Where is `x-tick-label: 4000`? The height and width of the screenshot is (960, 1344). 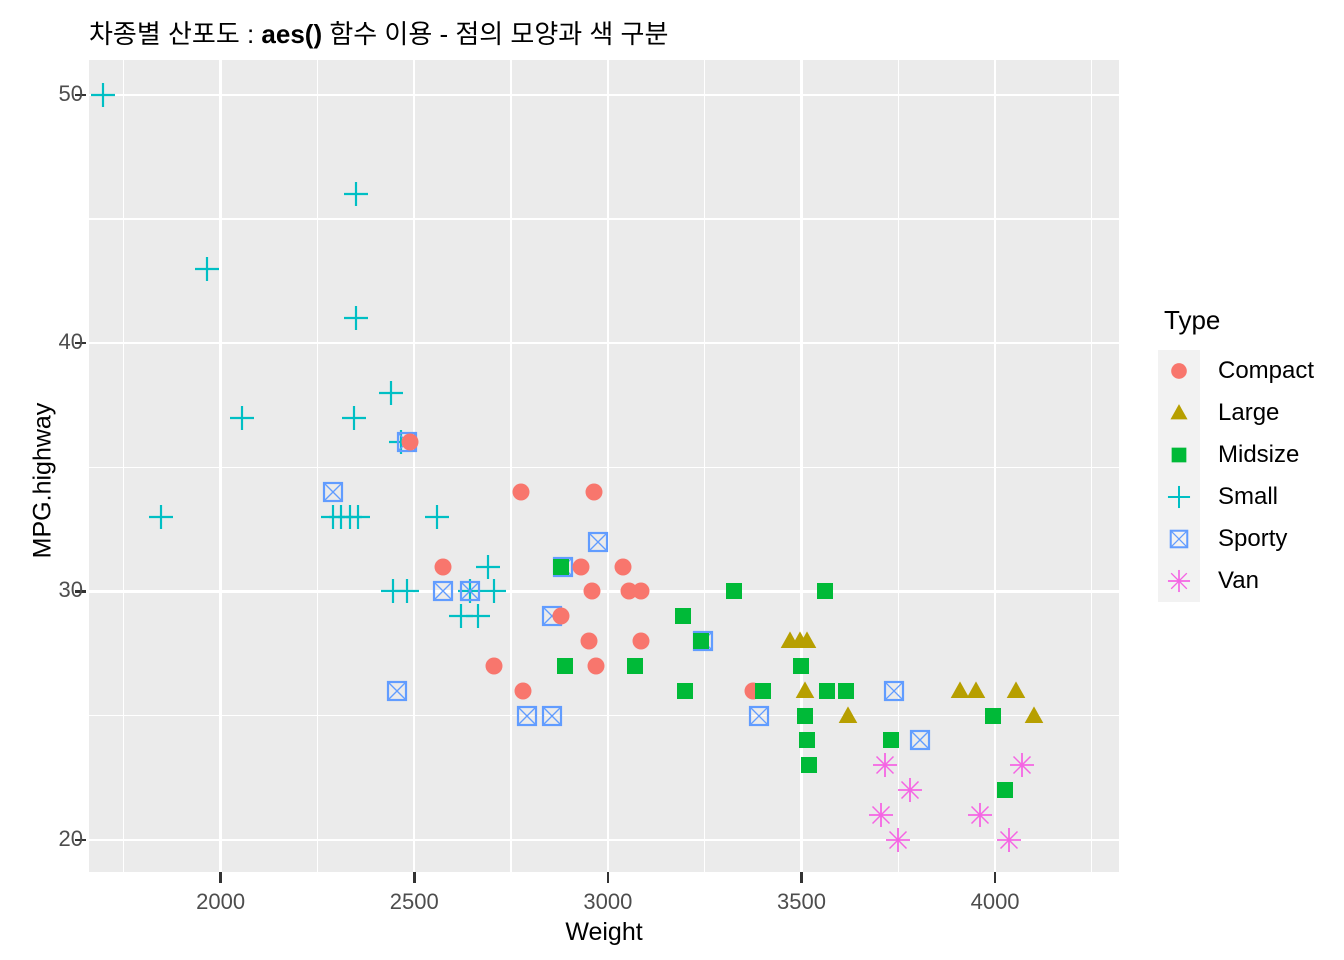
x-tick-label: 4000 is located at coordinates (995, 901).